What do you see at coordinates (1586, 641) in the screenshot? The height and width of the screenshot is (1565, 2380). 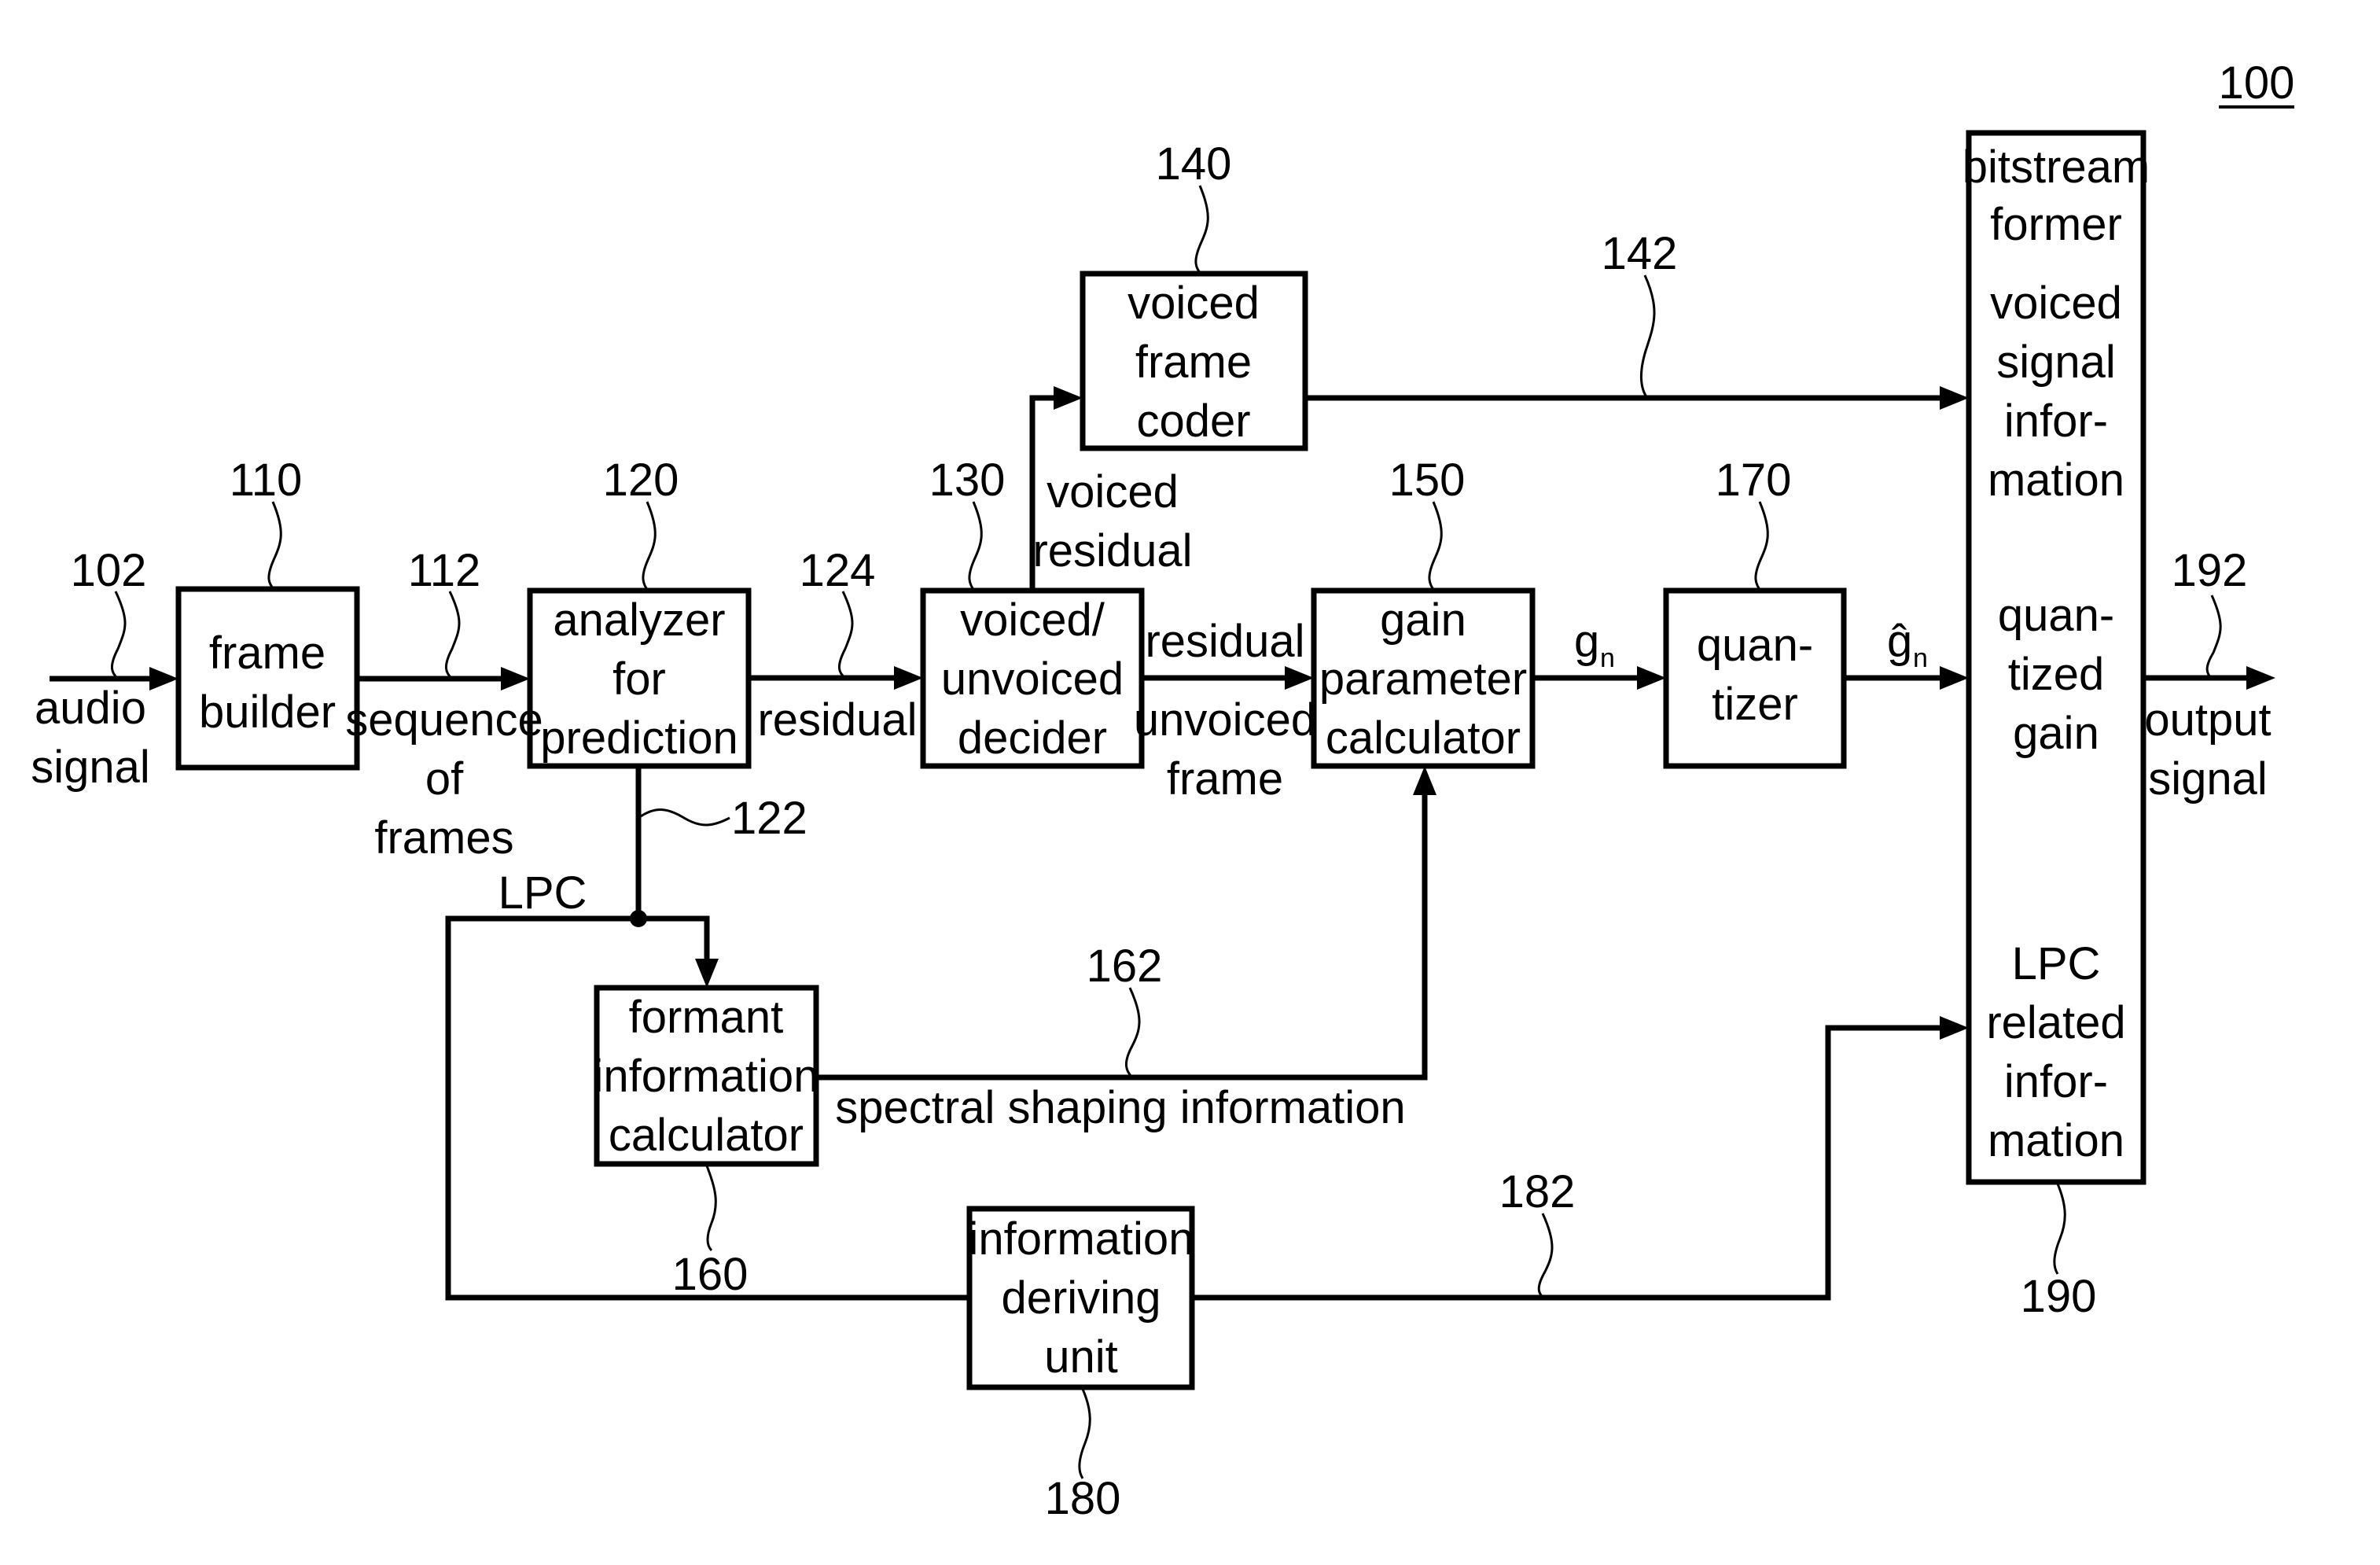 I see `gain-symbol-g: g` at bounding box center [1586, 641].